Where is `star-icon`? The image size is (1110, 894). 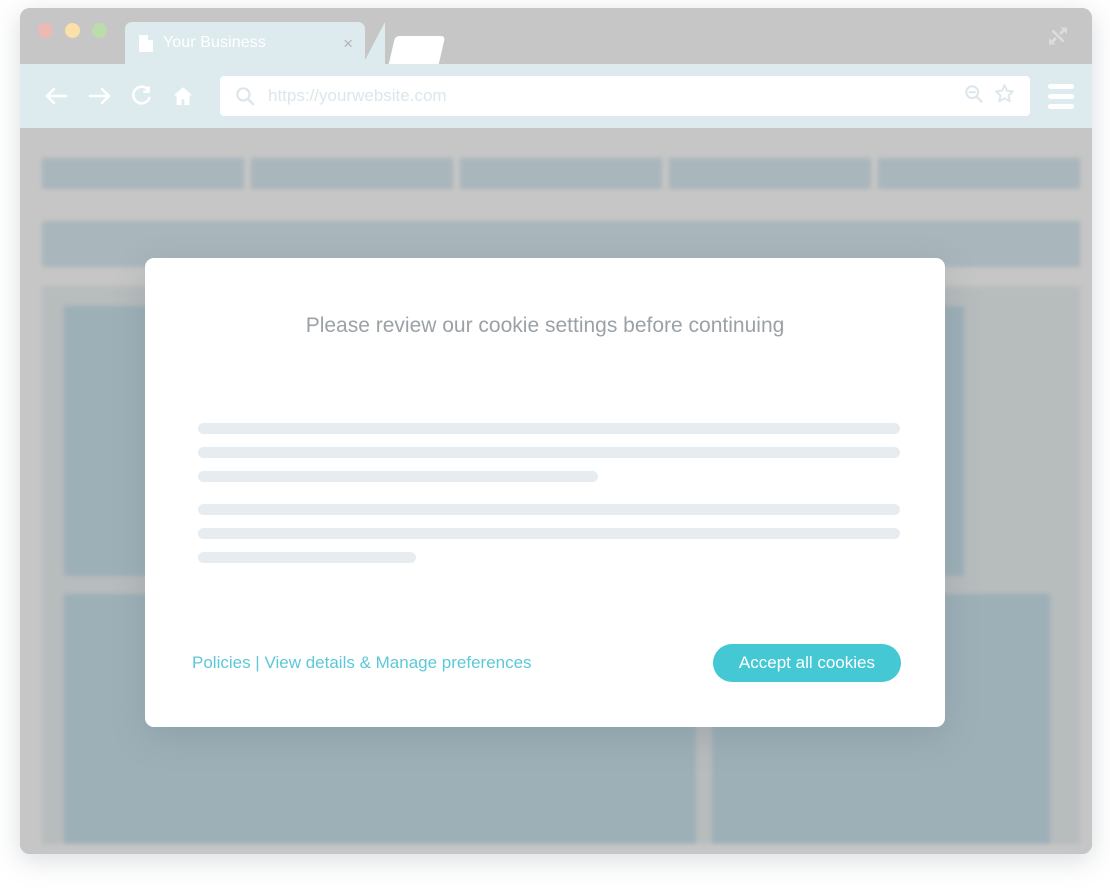
star-icon is located at coordinates (1004, 96).